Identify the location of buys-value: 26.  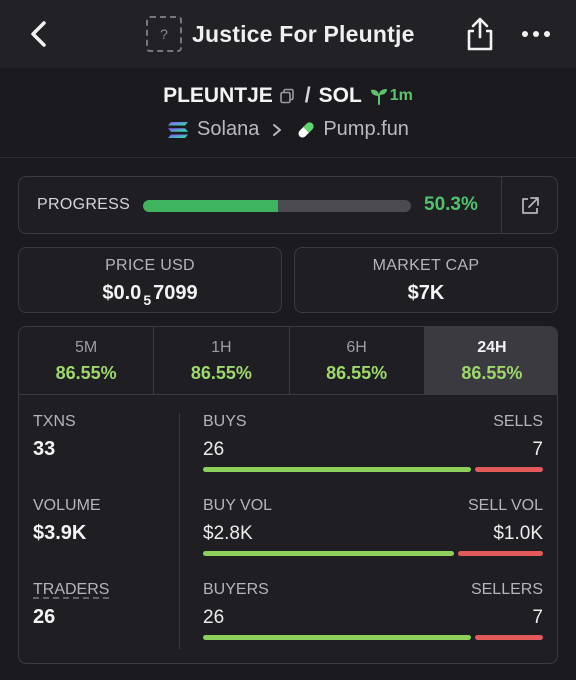
(214, 449).